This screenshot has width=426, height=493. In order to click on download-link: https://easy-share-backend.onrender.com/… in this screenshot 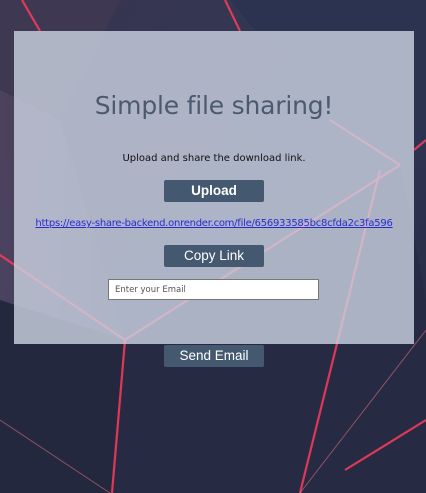, I will do `click(214, 223)`.